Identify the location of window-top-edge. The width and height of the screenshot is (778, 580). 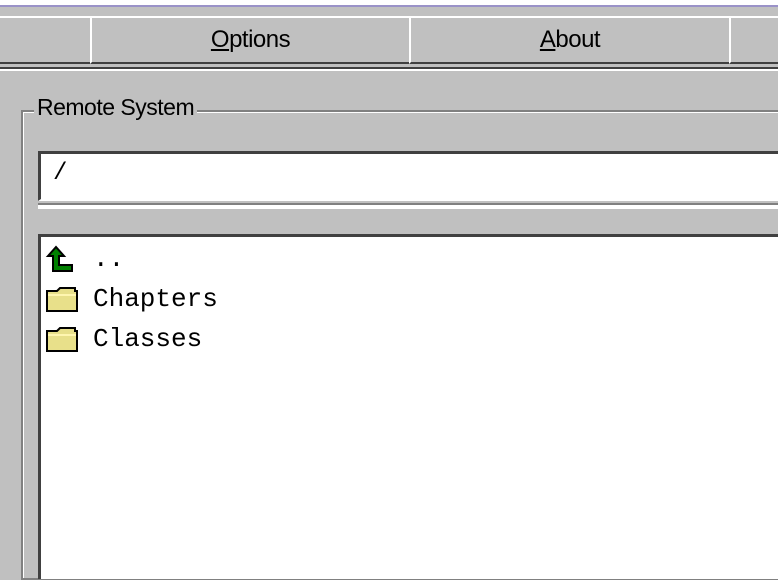
(389, 3).